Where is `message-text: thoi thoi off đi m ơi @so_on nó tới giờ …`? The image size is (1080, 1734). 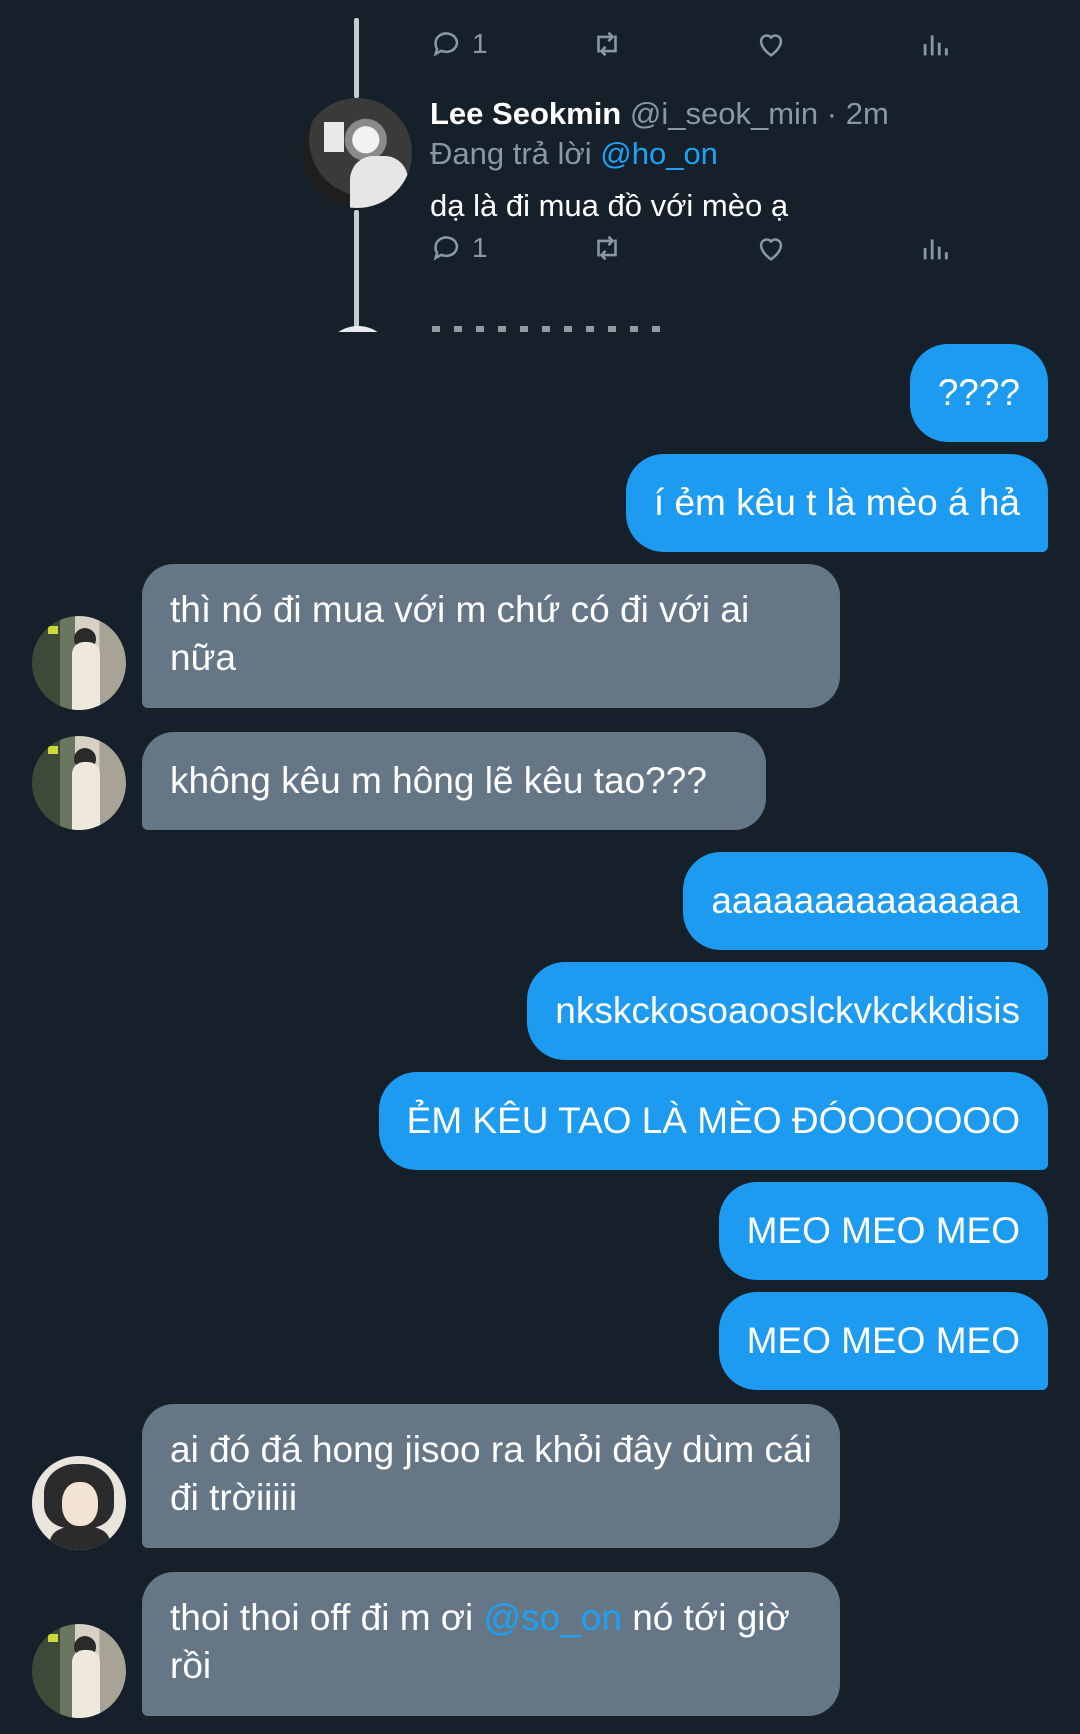
message-text: thoi thoi off đi m ơi @so_on nó tới giờ … is located at coordinates (491, 1642).